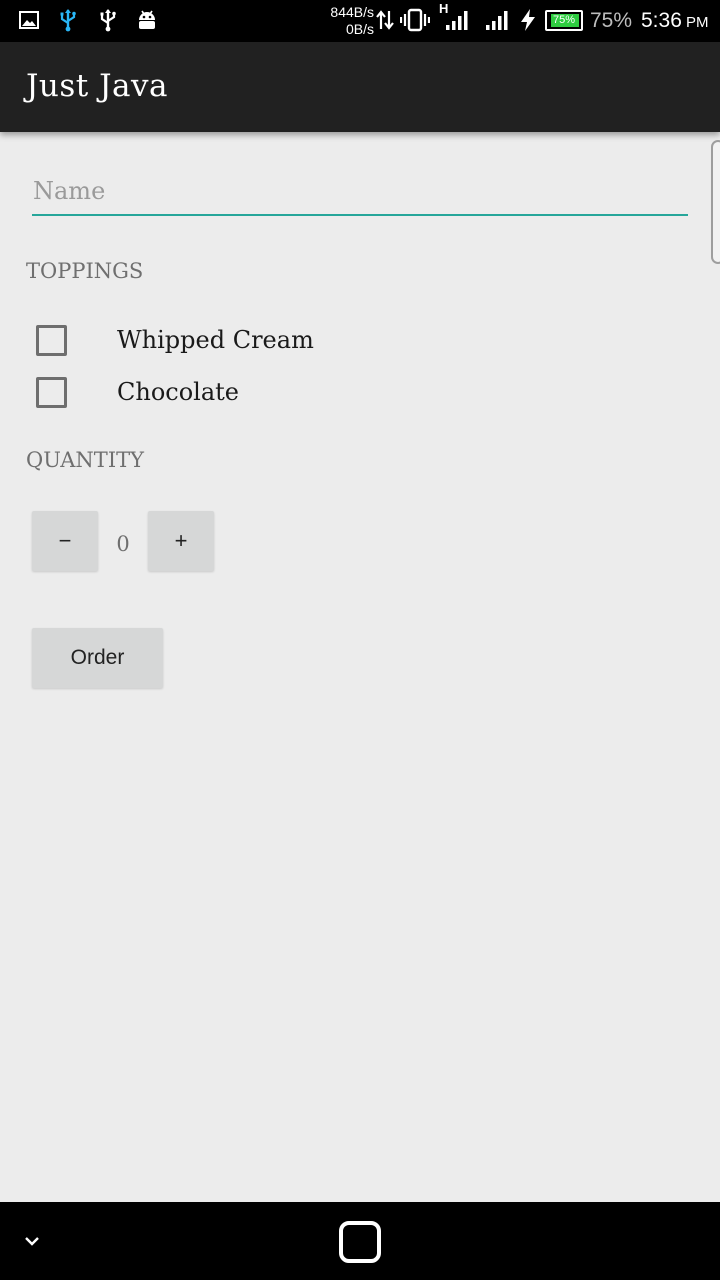 Image resolution: width=720 pixels, height=1280 pixels. I want to click on clock-time: 5:36, so click(661, 20).